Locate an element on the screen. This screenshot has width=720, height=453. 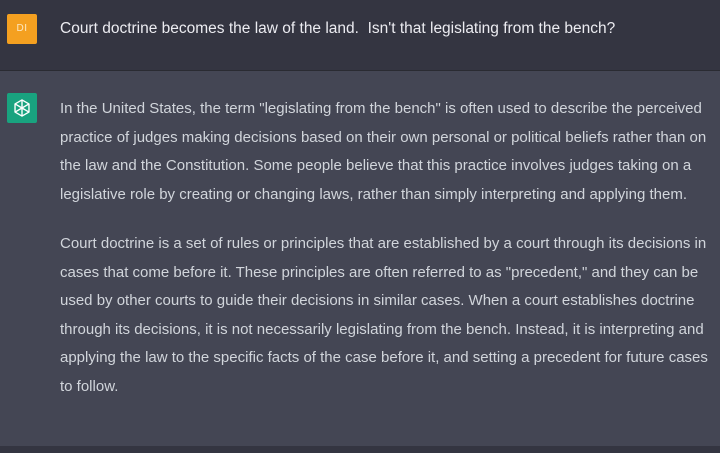
openai-logo-icon is located at coordinates (22, 108).